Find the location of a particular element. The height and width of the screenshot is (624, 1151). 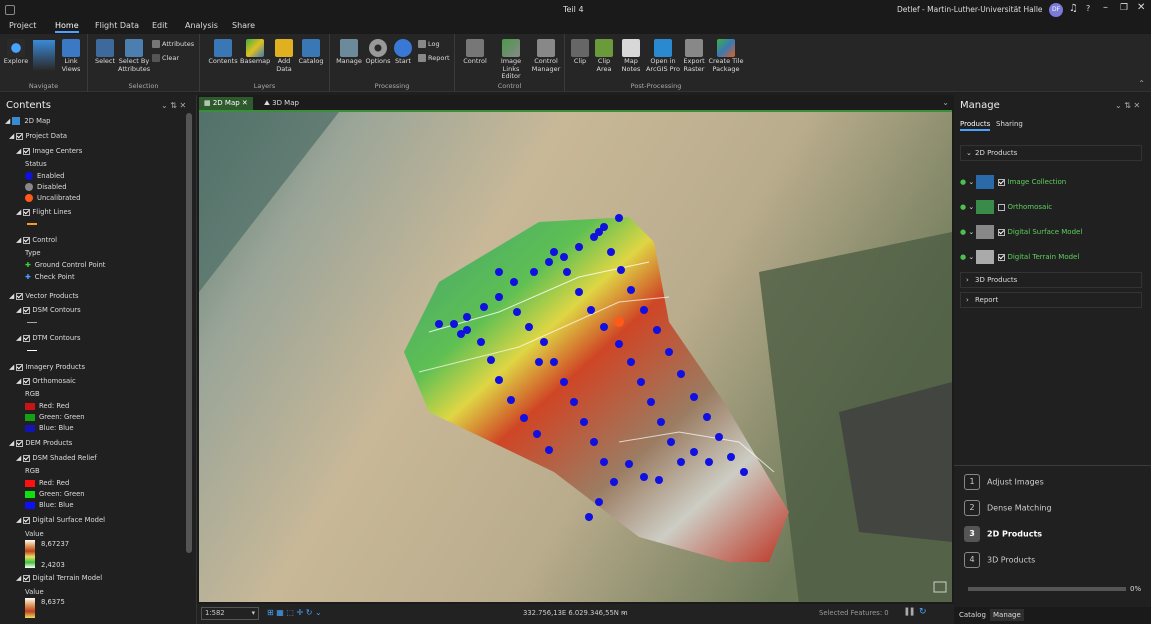

start-button: Start is located at coordinates (403, 52).